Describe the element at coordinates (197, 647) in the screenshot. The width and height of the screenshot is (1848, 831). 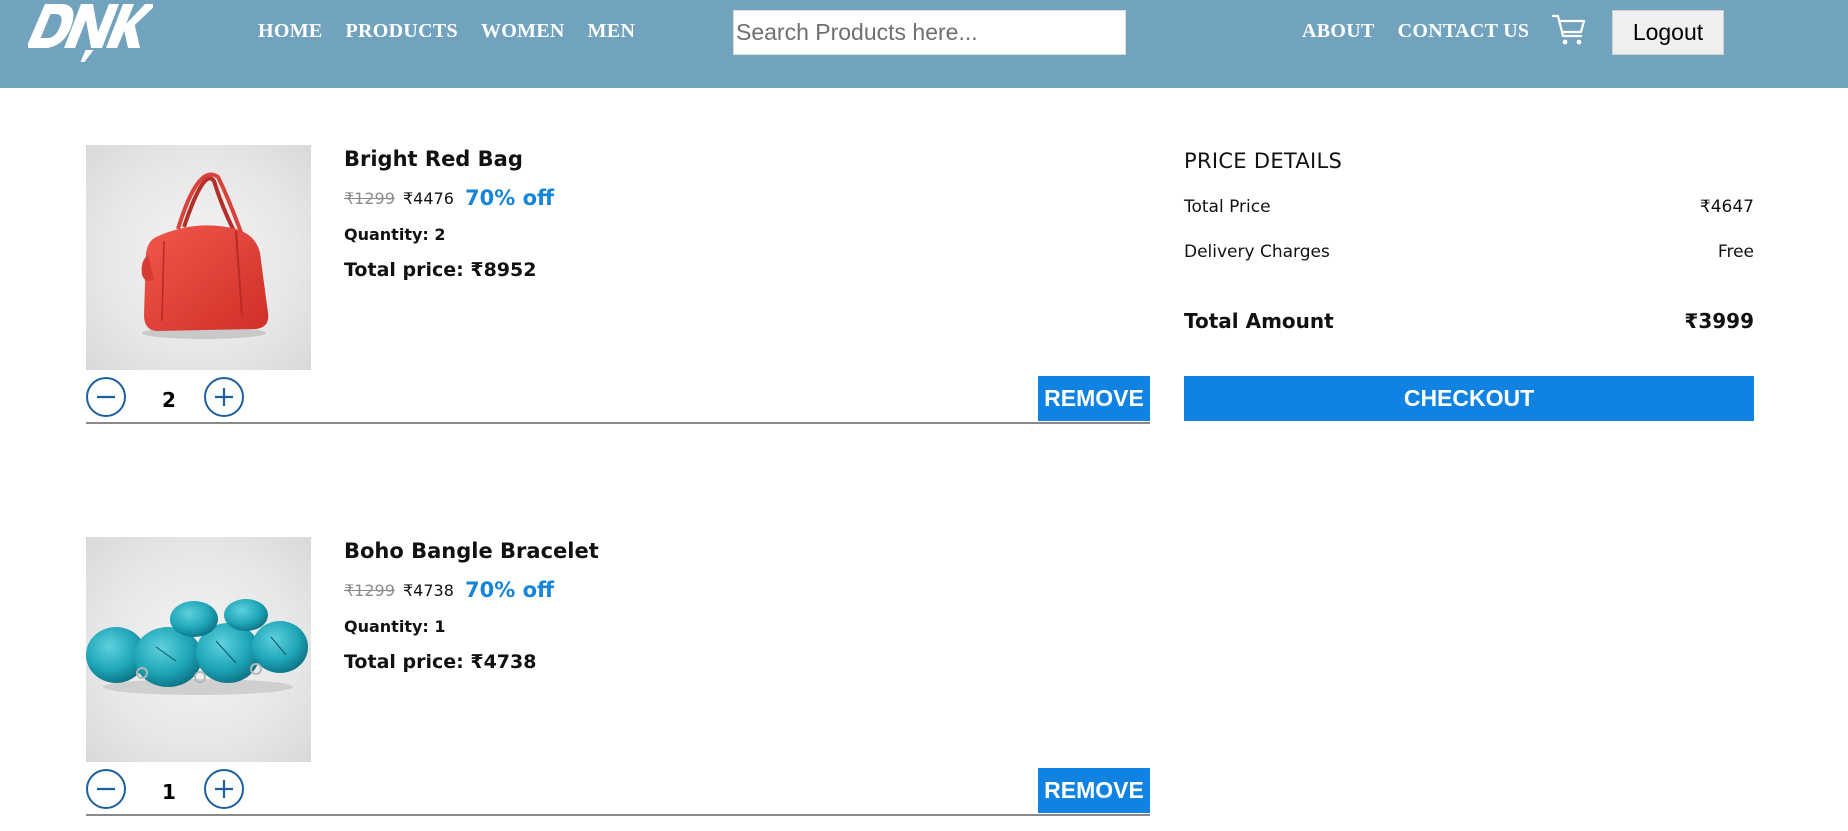
I see `turquoise-bracelet-image` at that location.